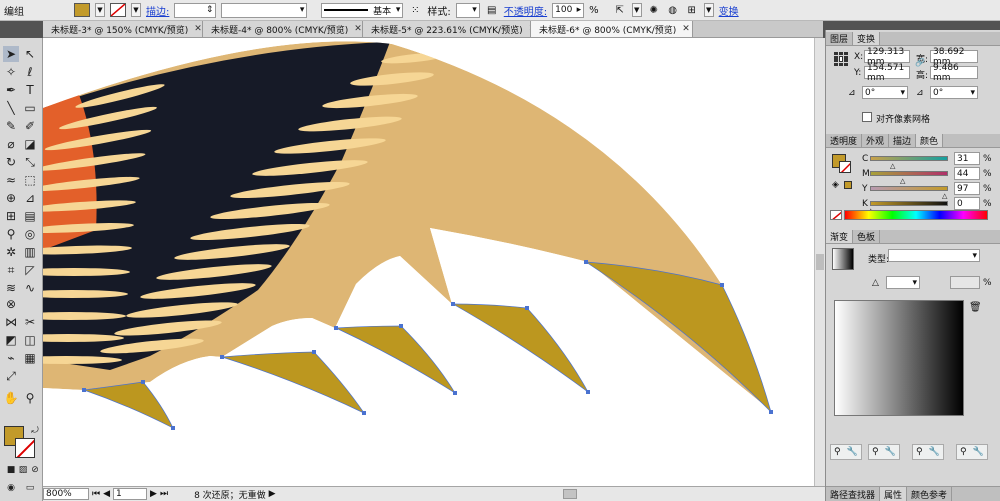 Image resolution: width=1000 pixels, height=501 pixels. I want to click on brush-preset-1: ⚲ 🔧, so click(846, 452).